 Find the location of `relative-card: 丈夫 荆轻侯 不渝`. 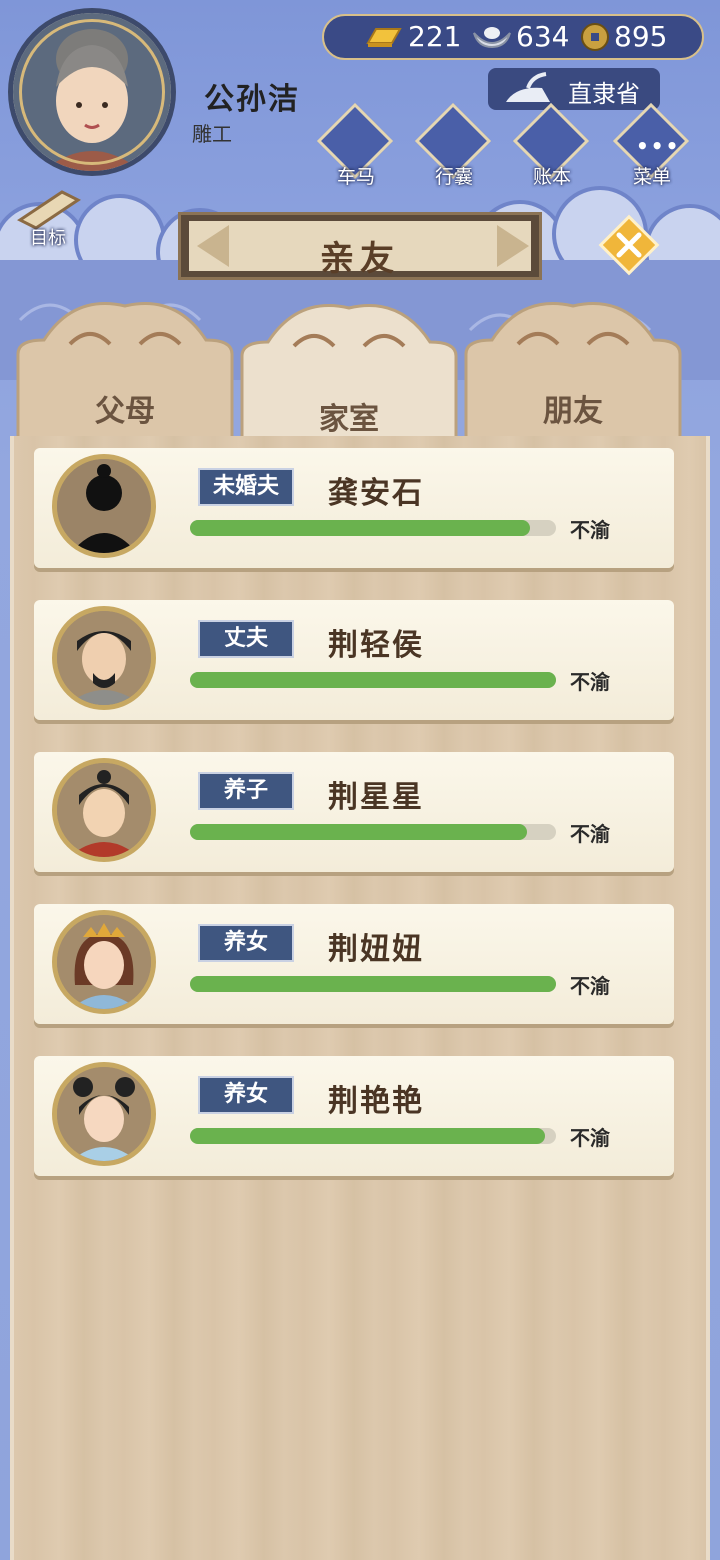

relative-card: 丈夫 荆轻侯 不渝 is located at coordinates (360, 662).